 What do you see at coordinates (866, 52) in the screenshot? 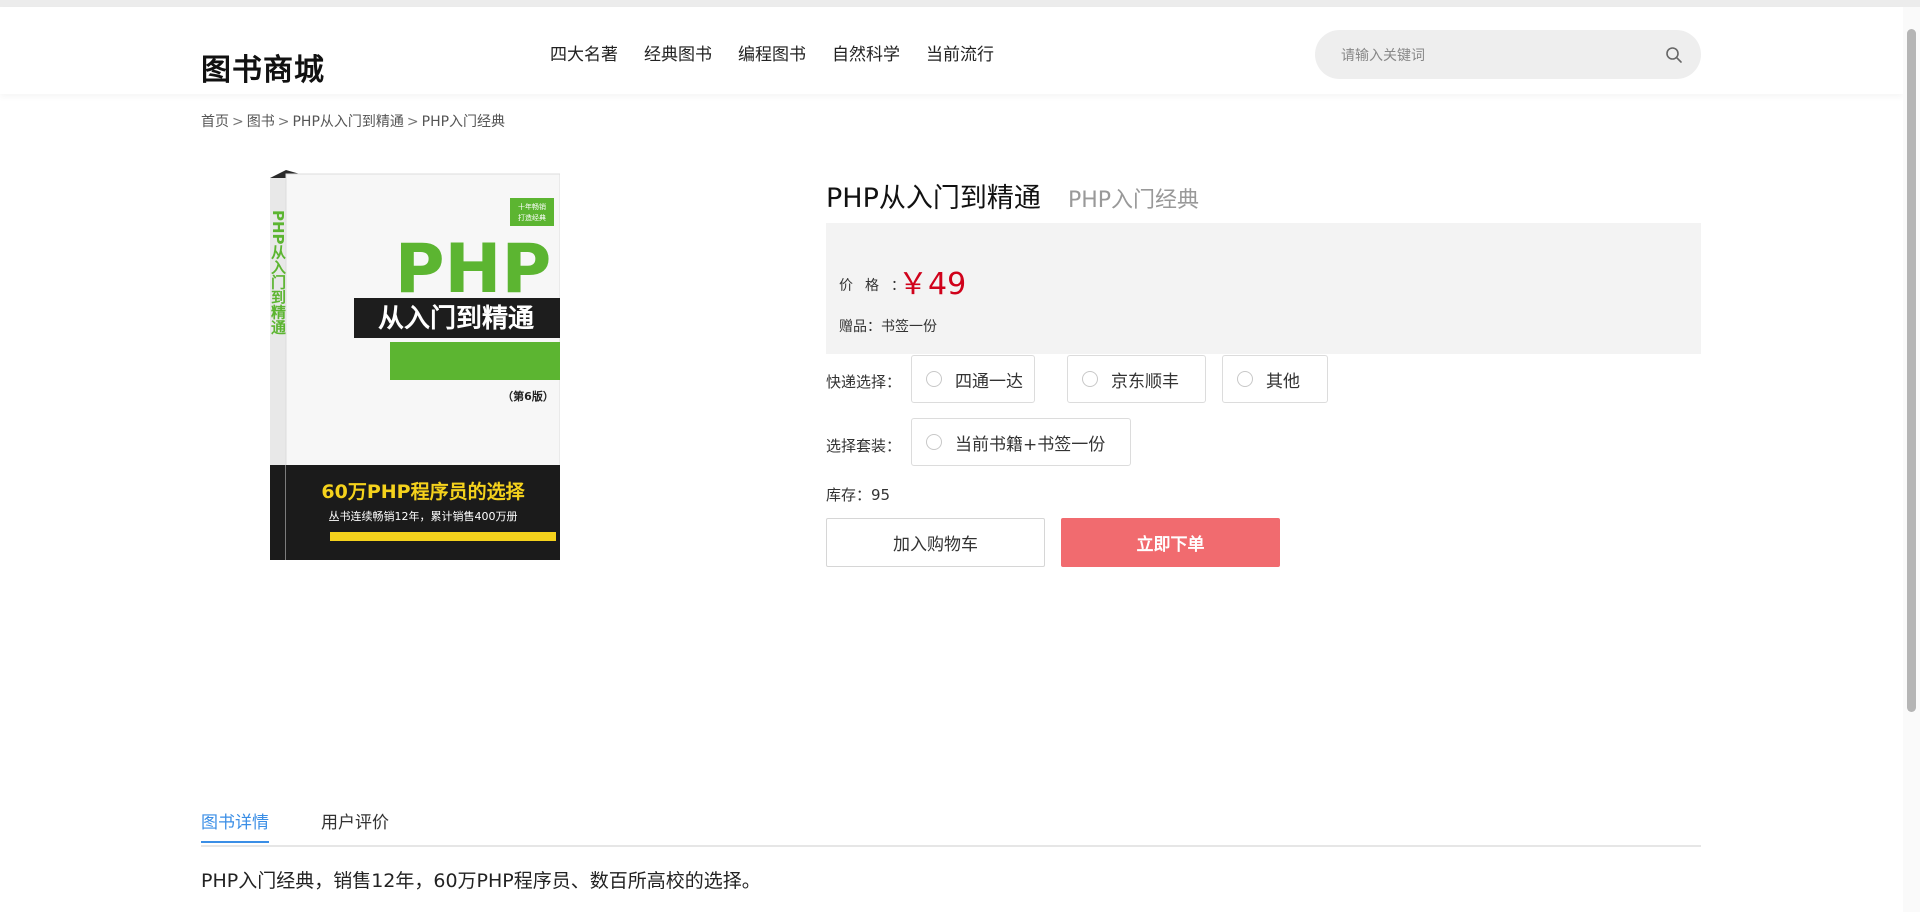
I see `nav-item-science: 自然科学` at bounding box center [866, 52].